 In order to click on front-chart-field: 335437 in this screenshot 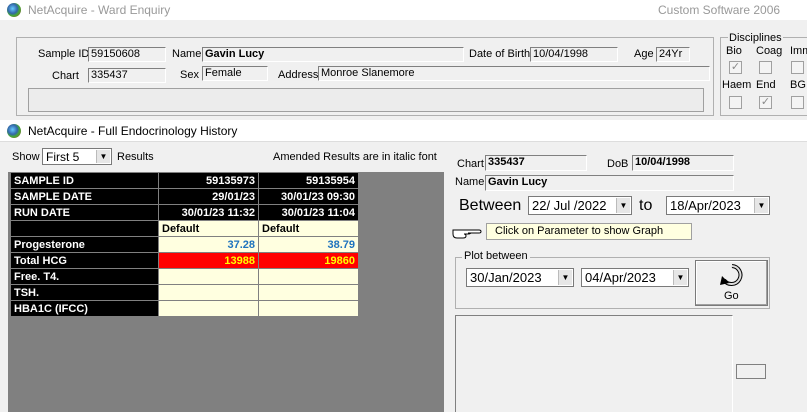, I will do `click(536, 163)`.